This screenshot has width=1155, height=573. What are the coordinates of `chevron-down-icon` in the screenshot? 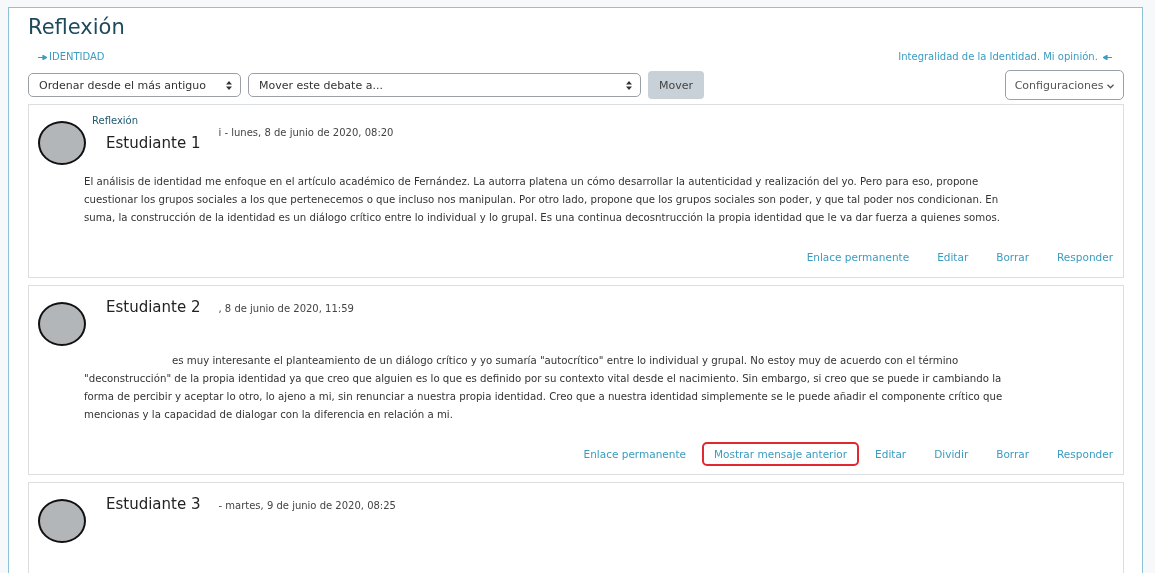 It's located at (1110, 86).